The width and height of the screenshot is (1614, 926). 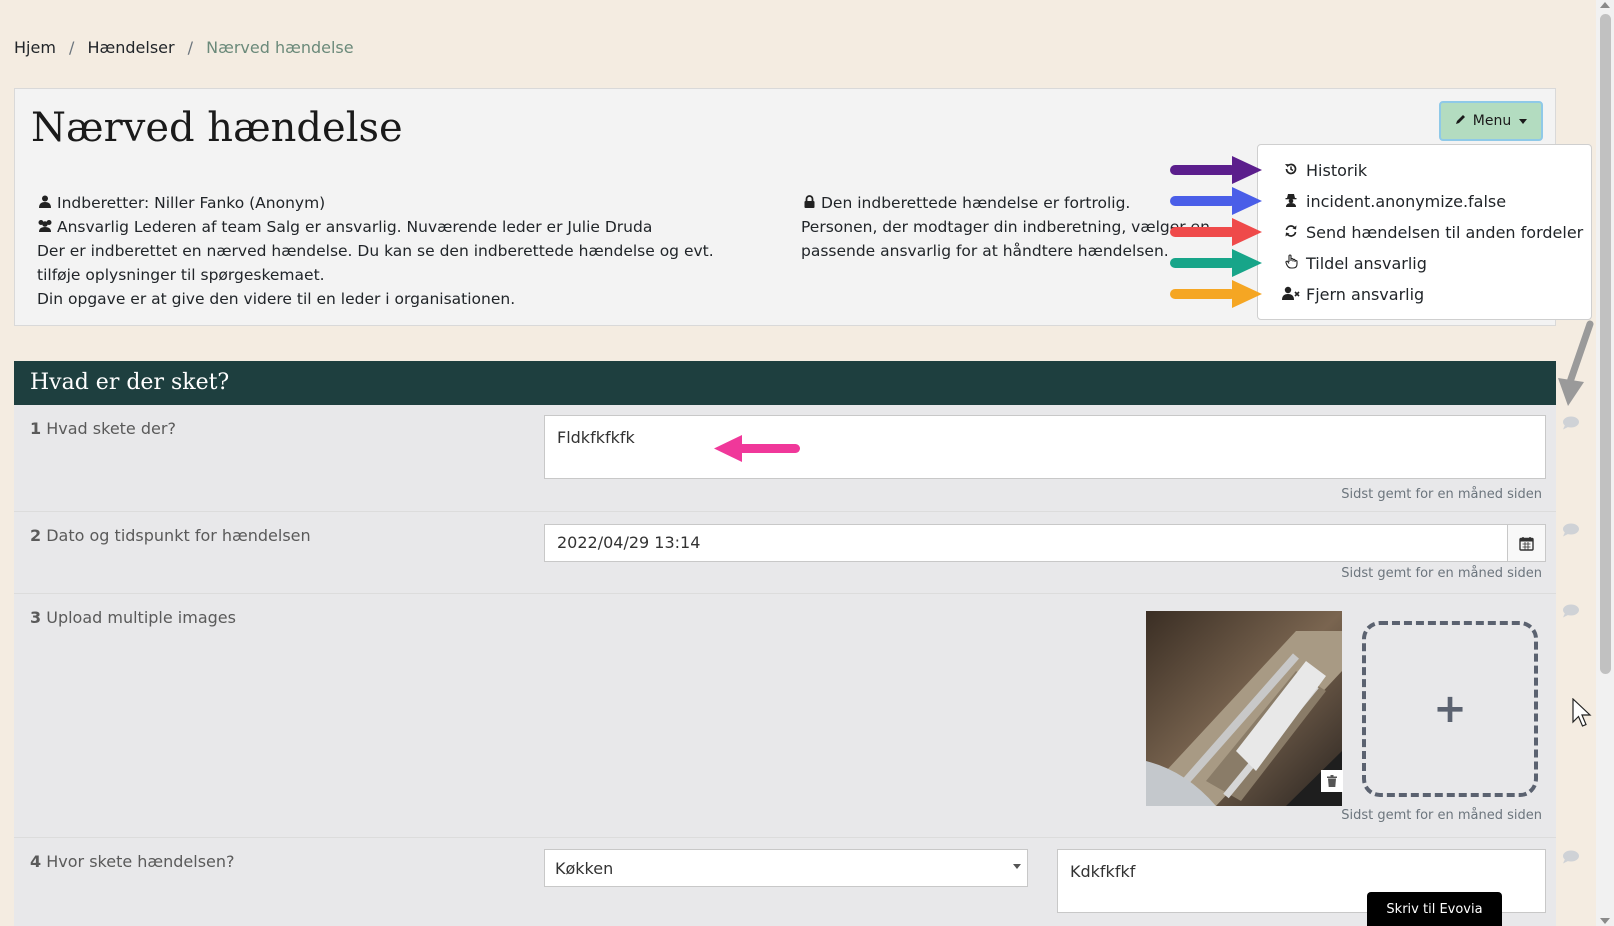 I want to click on uploaded-image, so click(x=1244, y=708).